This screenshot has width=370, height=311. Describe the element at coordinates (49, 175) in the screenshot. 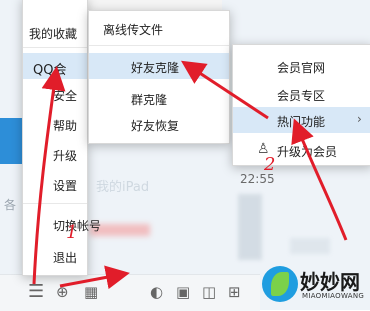

I see `arrow-to-qq-member` at that location.